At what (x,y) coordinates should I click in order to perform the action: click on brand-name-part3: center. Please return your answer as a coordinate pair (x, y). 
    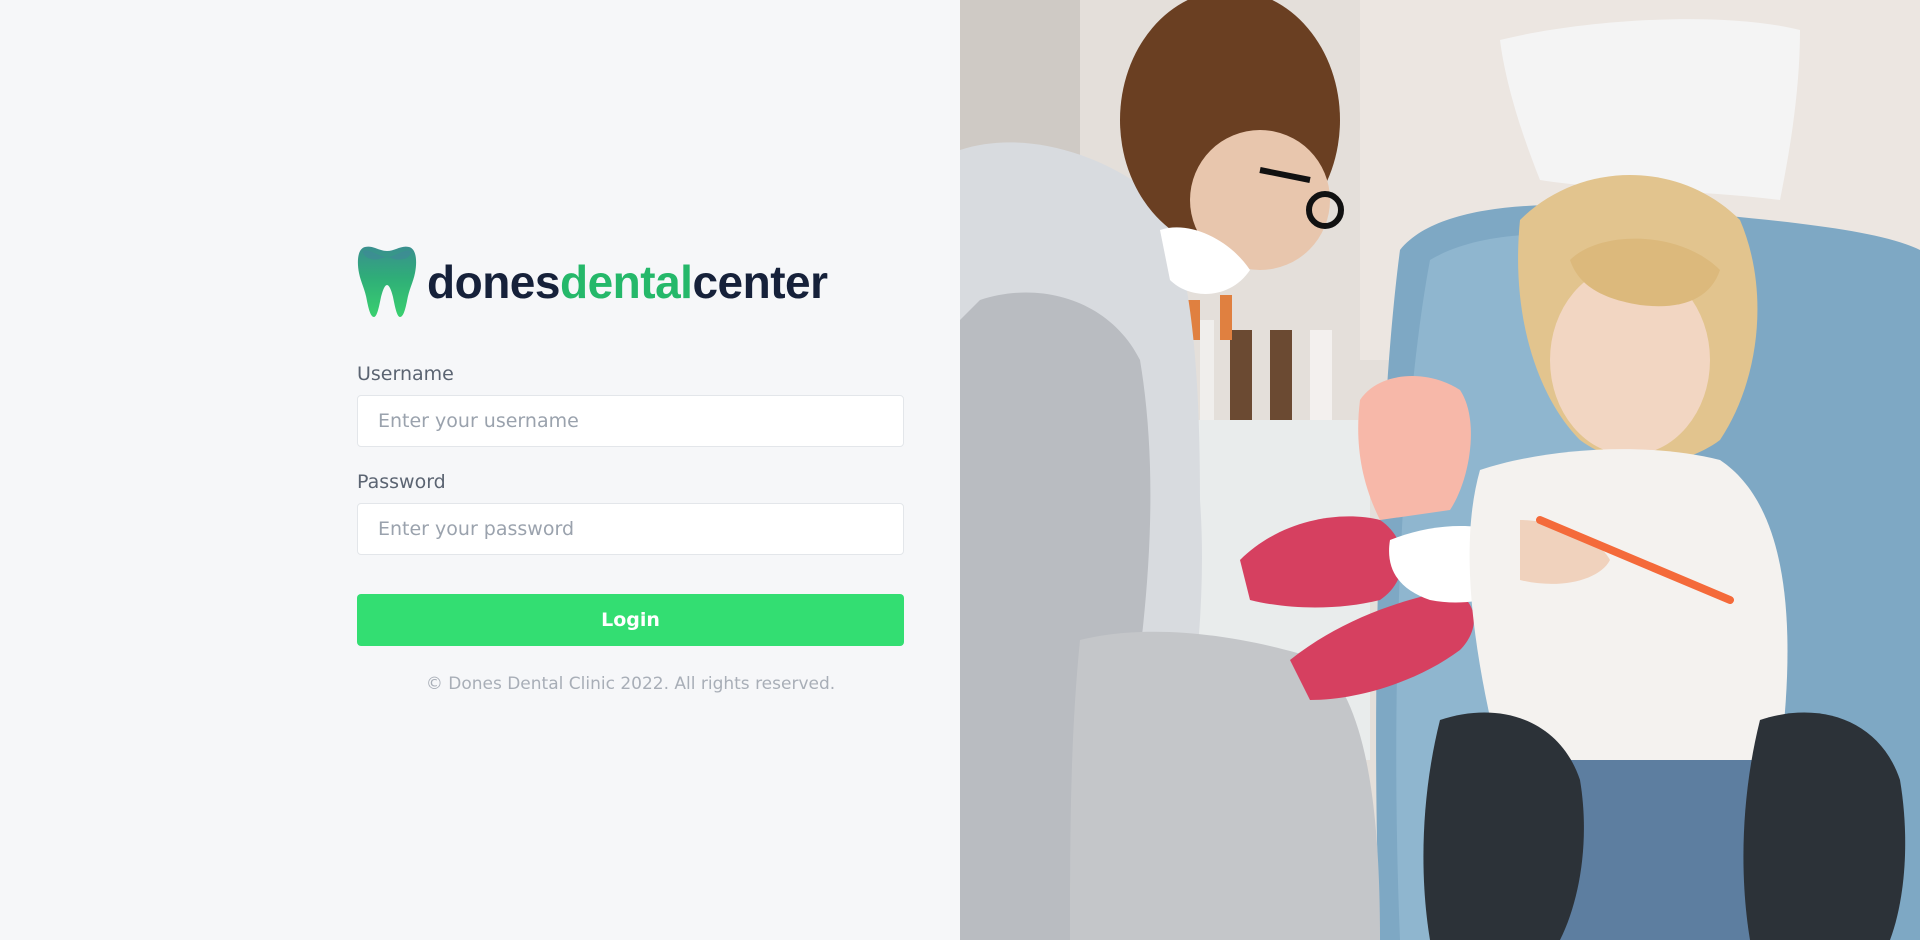
    Looking at the image, I should click on (760, 282).